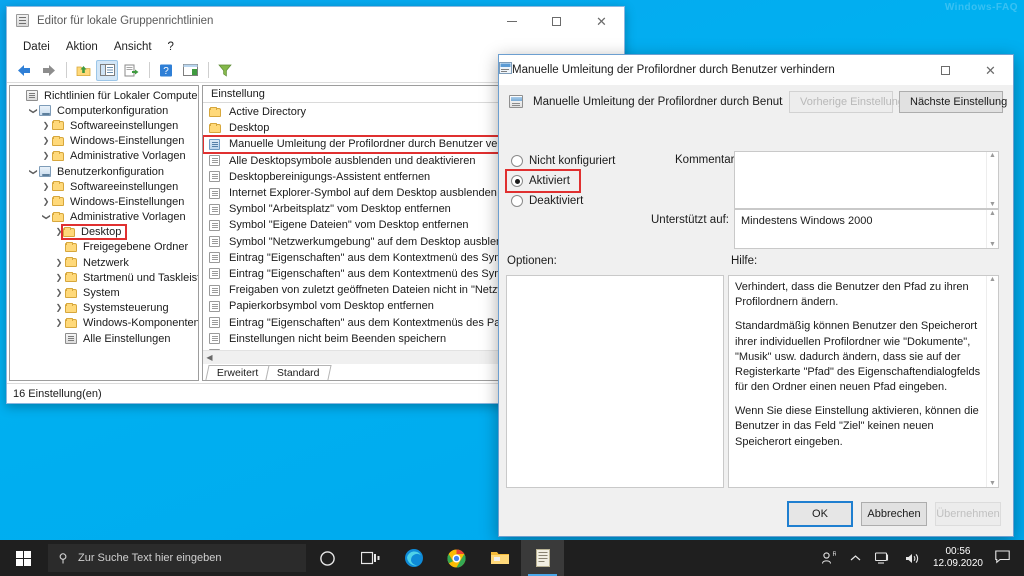 Image resolution: width=1024 pixels, height=576 pixels. I want to click on tree-item-label: Richtlinien für Lokaler Computer, so click(121, 95).